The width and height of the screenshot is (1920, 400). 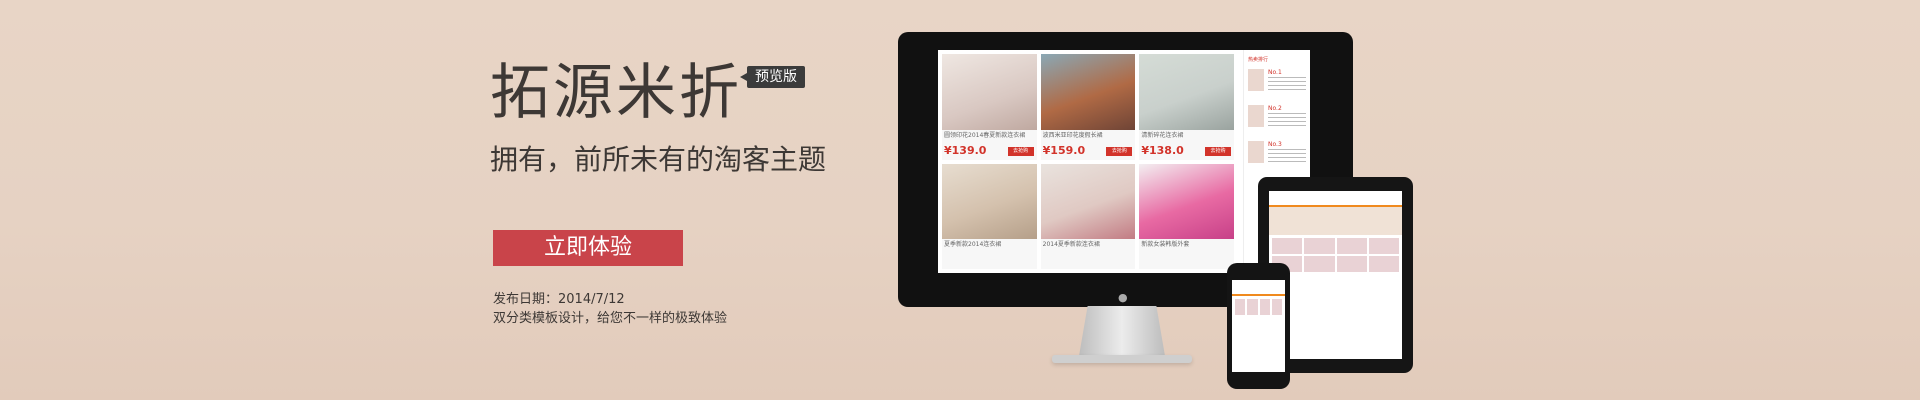 I want to click on preview-badge: 预览版, so click(x=772, y=77).